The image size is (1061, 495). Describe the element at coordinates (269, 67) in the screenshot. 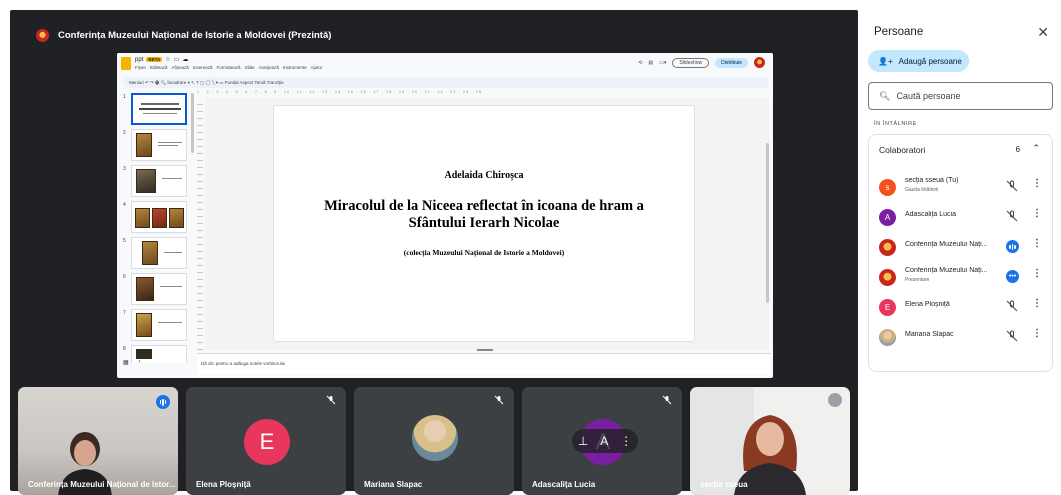

I see `menu-arrange: Aranjează` at that location.